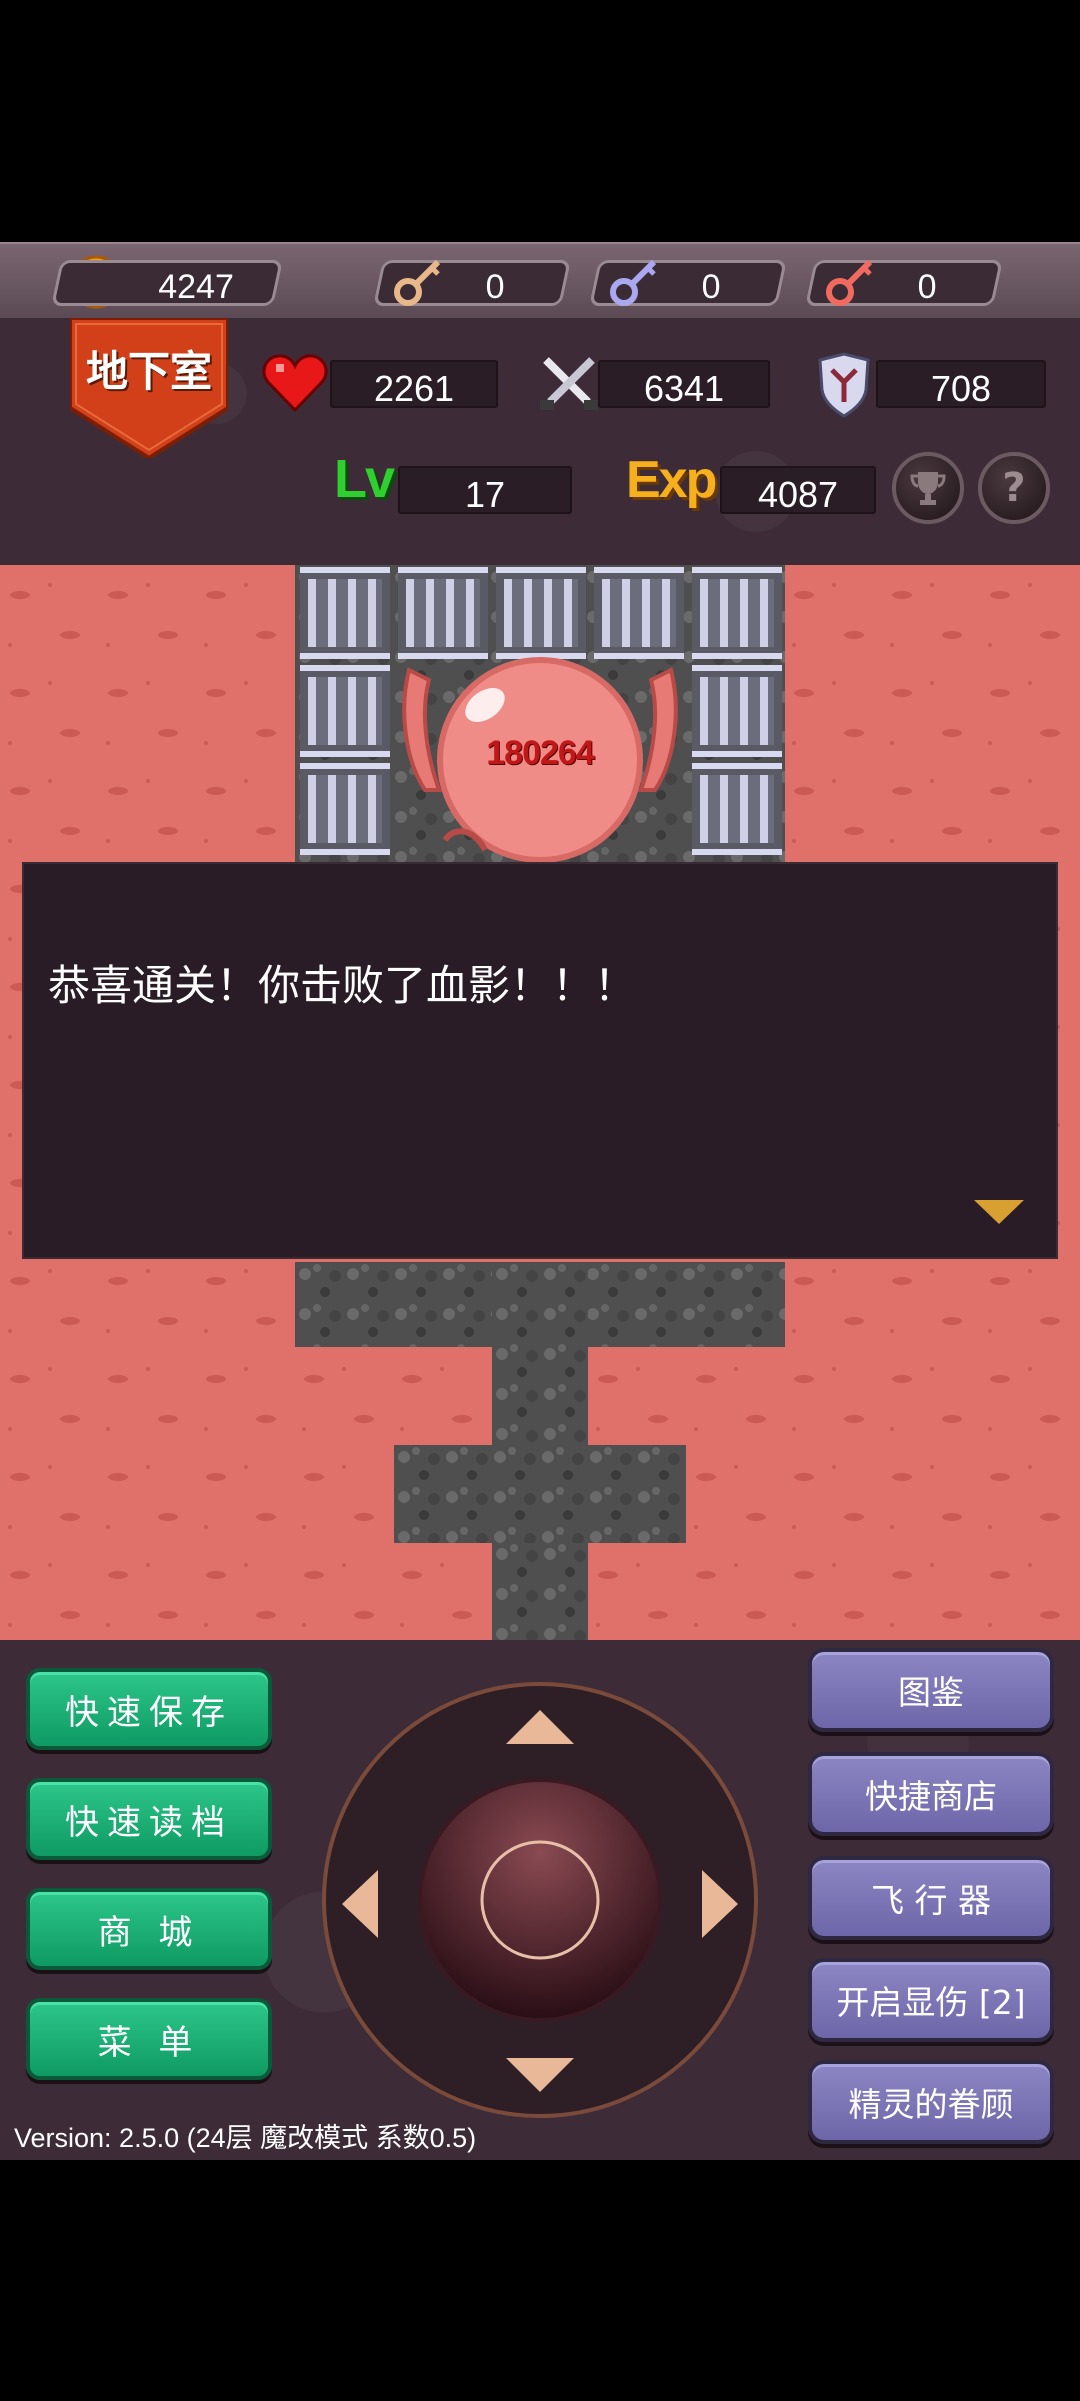 This screenshot has height=2401, width=1080. What do you see at coordinates (540, 1494) in the screenshot?
I see `stone-floor` at bounding box center [540, 1494].